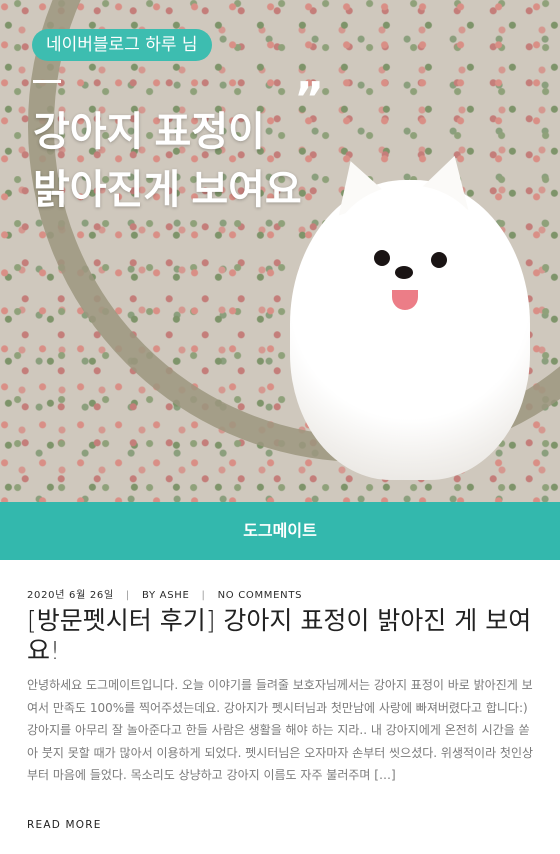  What do you see at coordinates (439, 260) in the screenshot?
I see `dog-eye-right` at bounding box center [439, 260].